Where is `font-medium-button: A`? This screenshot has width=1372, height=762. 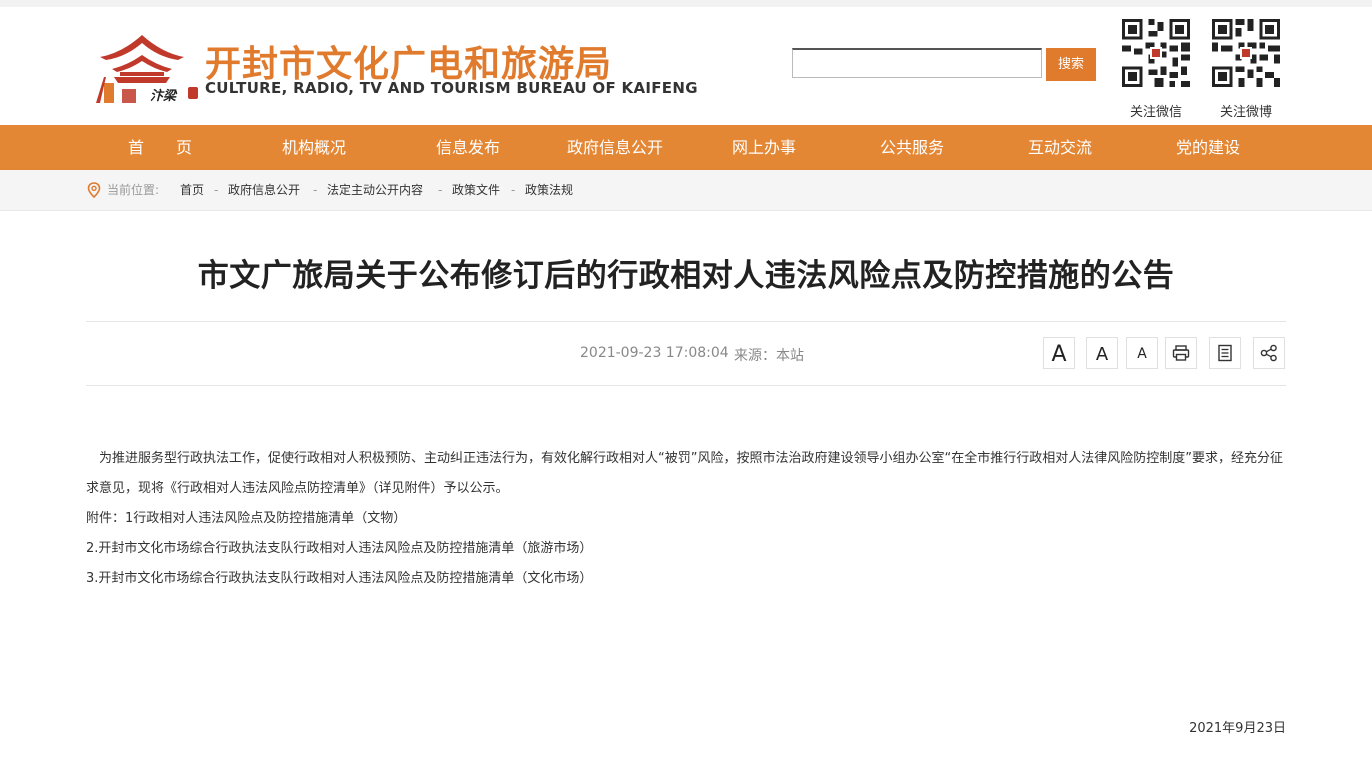 font-medium-button: A is located at coordinates (1102, 353).